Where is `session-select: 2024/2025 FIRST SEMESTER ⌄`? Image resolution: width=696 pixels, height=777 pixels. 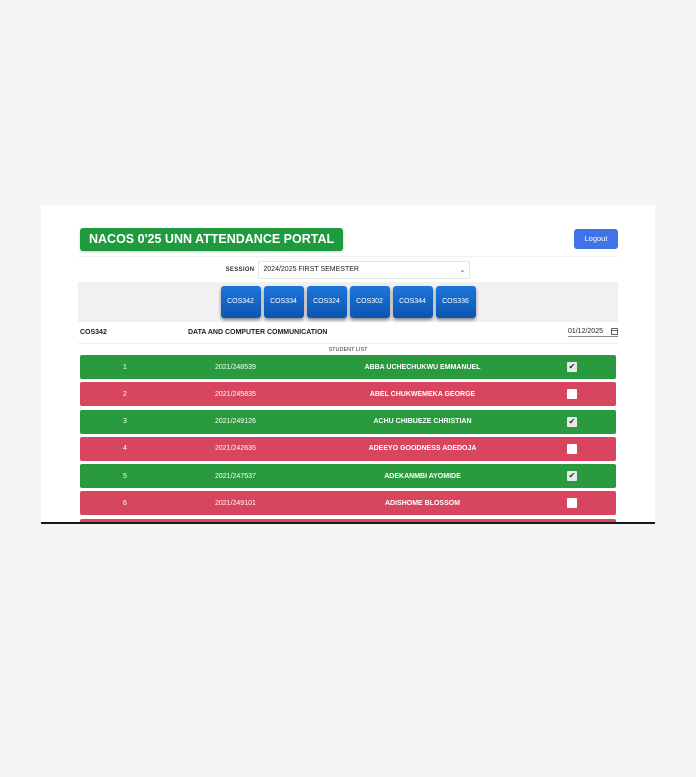
session-select: 2024/2025 FIRST SEMESTER ⌄ is located at coordinates (364, 269).